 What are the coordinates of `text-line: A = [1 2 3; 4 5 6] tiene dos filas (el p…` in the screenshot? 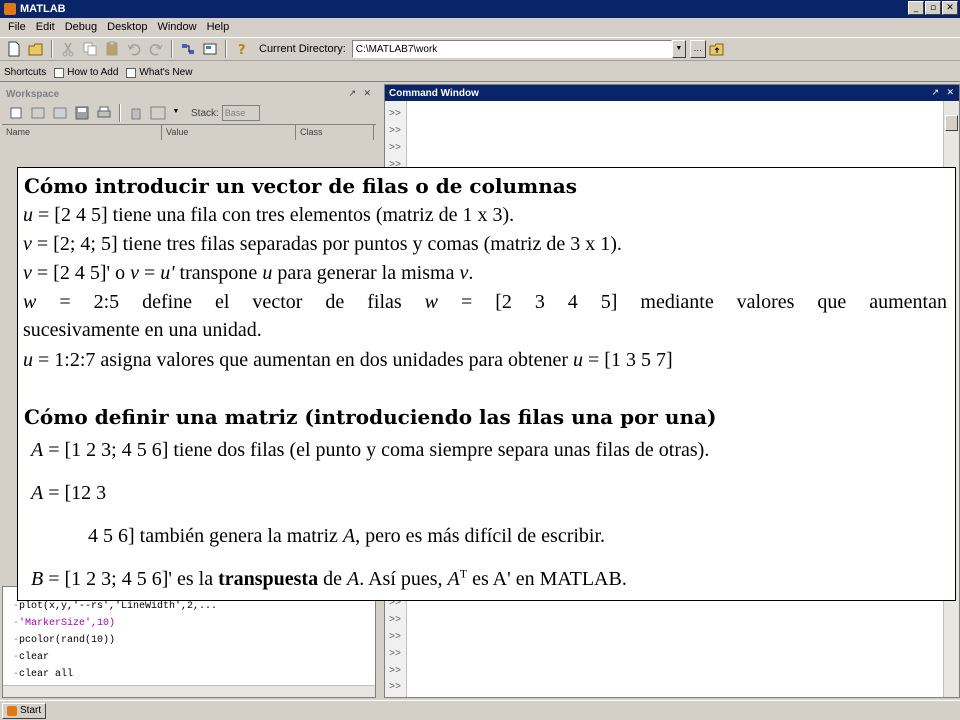 It's located at (370, 450).